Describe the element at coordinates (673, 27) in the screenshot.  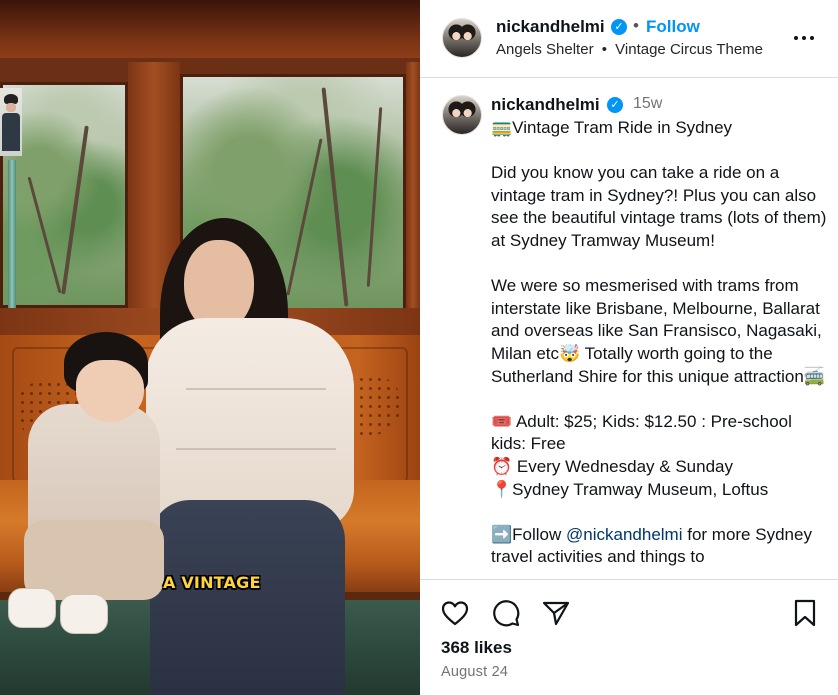
I see `follow-button: Follow` at that location.